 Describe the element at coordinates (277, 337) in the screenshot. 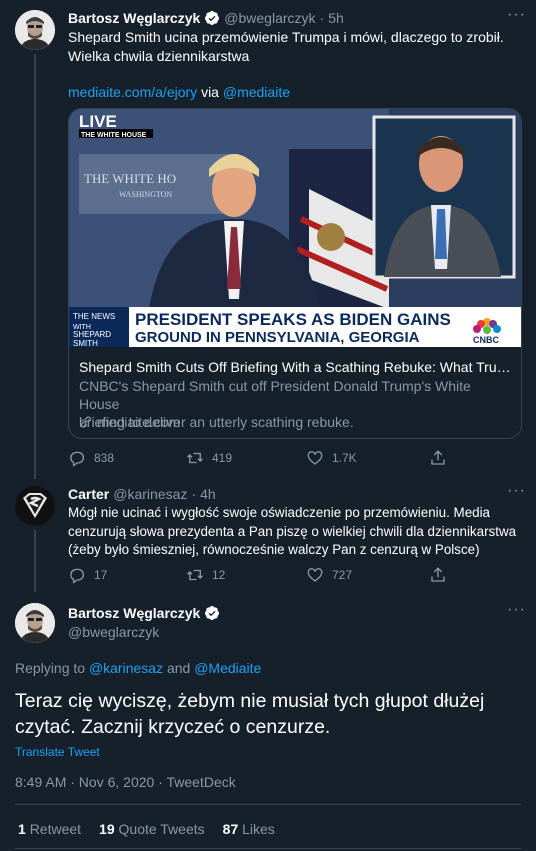

I see `headline-line2: GROUND IN PENNSYLVANIA, GEORGIA` at that location.